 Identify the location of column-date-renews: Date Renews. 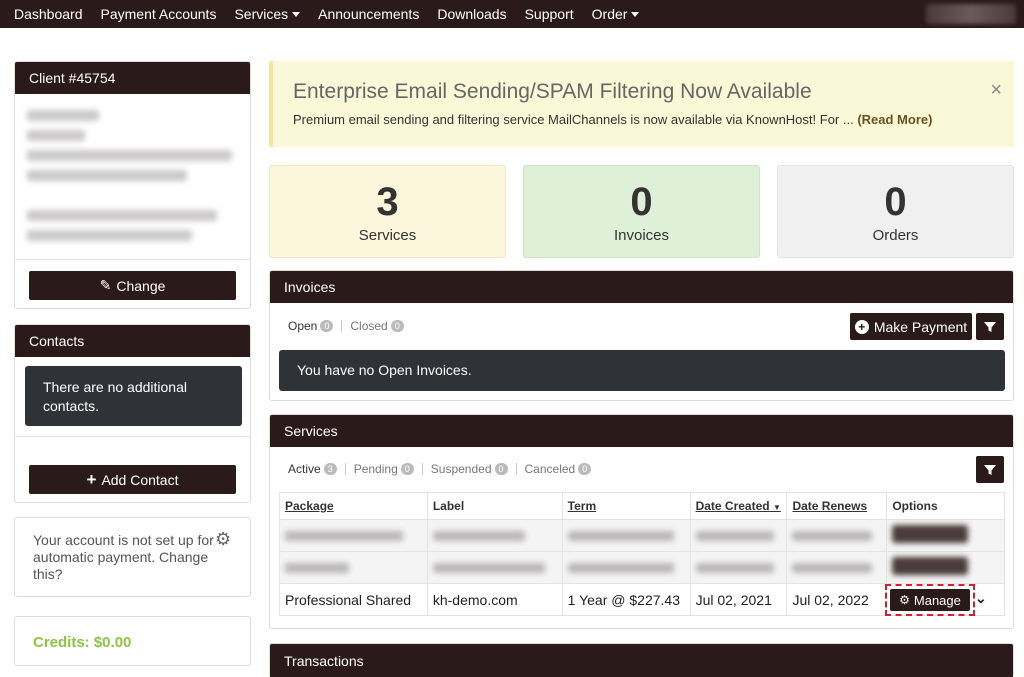
(837, 506).